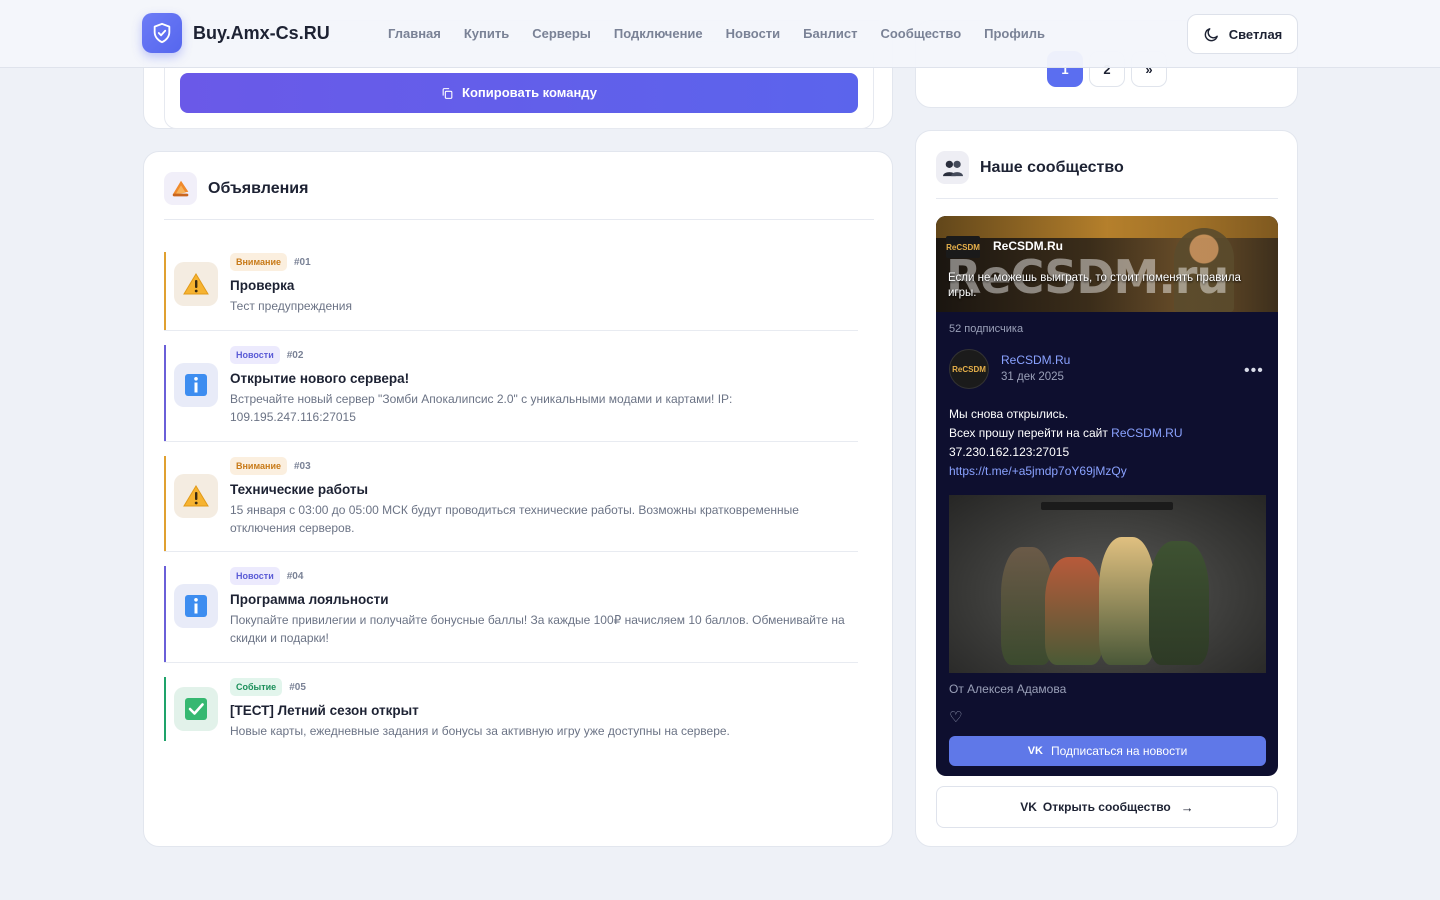  Describe the element at coordinates (302, 466) in the screenshot. I see `announcement-number: #03` at that location.